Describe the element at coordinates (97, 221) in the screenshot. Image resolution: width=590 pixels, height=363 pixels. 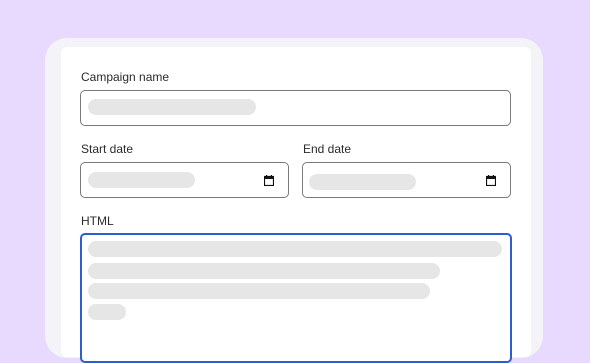
I see `html-label: HTML` at that location.